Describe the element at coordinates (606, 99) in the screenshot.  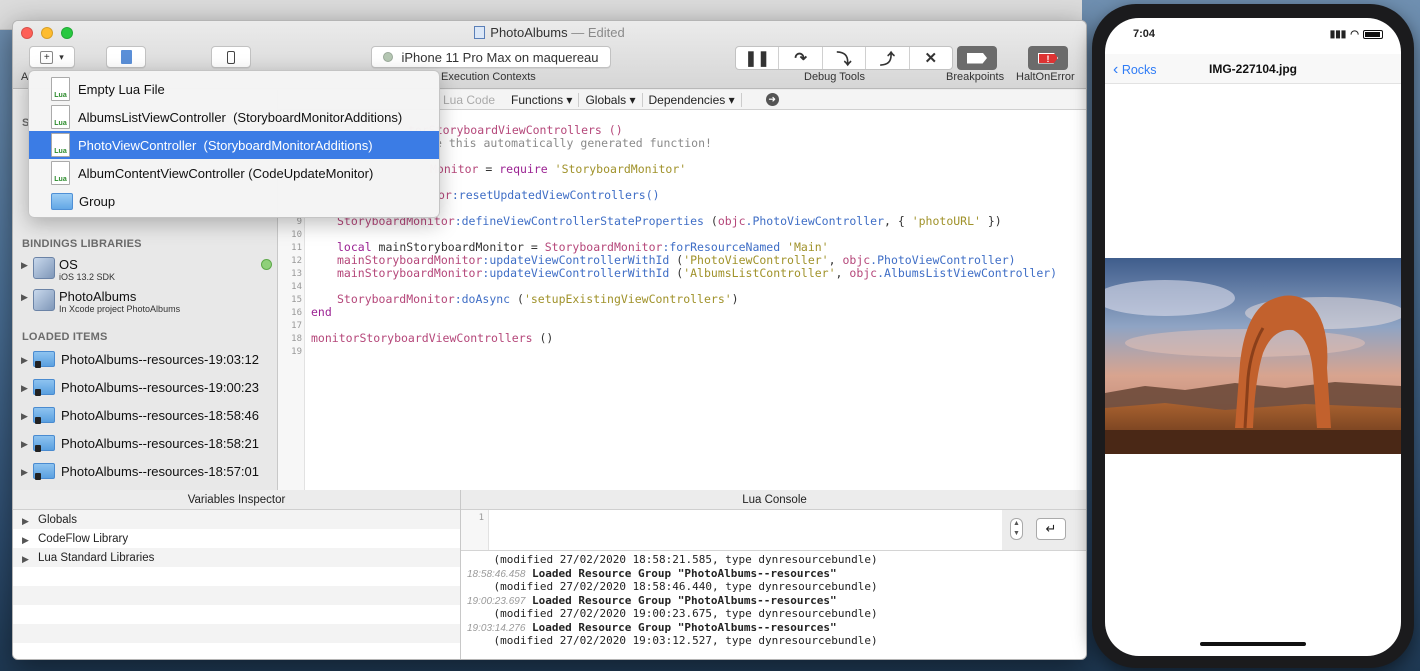
I see `globals-label: Globals` at that location.